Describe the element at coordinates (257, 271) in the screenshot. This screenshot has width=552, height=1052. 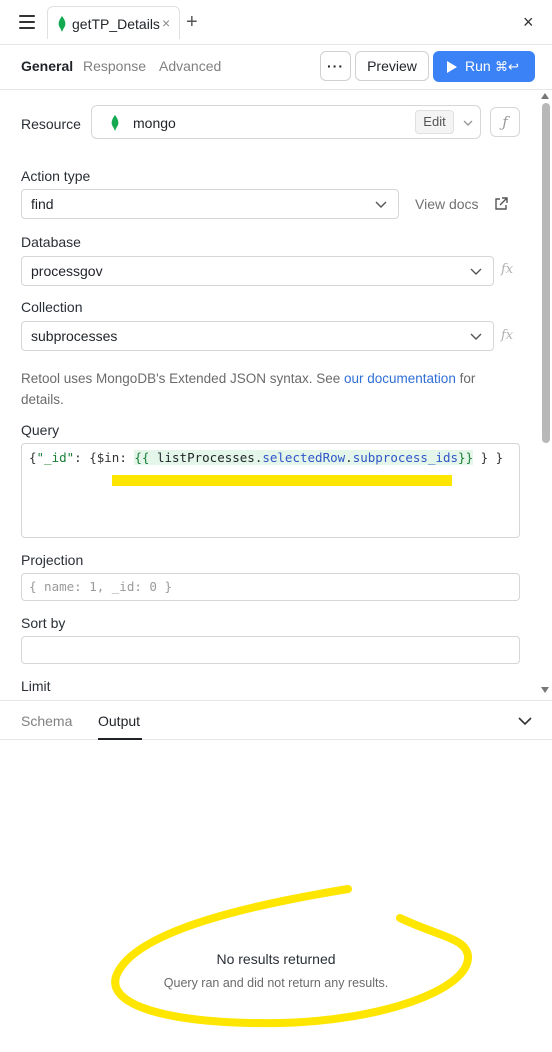
I see `database-select: processgov` at that location.